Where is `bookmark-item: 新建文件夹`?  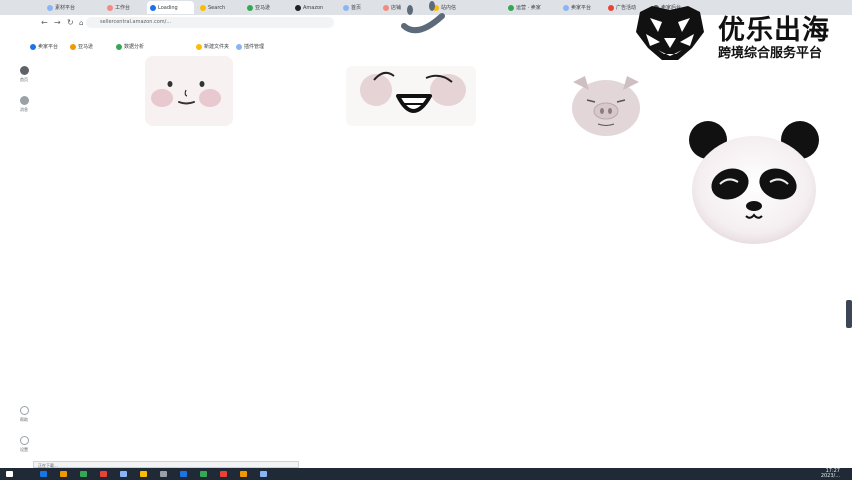 bookmark-item: 新建文件夹 is located at coordinates (212, 46).